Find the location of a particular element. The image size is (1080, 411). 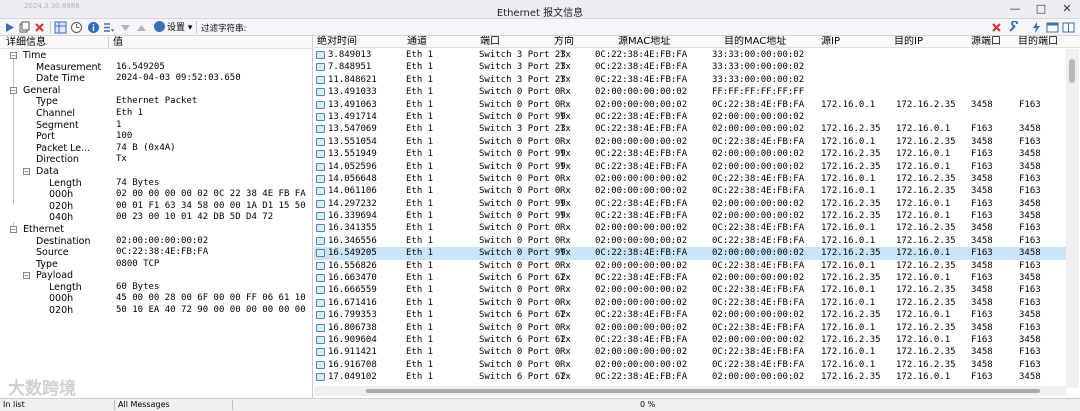

header-col-dst-port: 目的端口 is located at coordinates (1038, 42).